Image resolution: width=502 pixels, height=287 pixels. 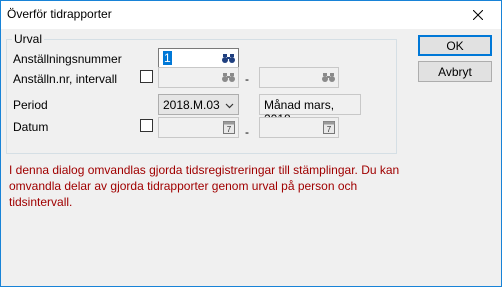 What do you see at coordinates (455, 71) in the screenshot?
I see `cancel-button: Avbryt` at bounding box center [455, 71].